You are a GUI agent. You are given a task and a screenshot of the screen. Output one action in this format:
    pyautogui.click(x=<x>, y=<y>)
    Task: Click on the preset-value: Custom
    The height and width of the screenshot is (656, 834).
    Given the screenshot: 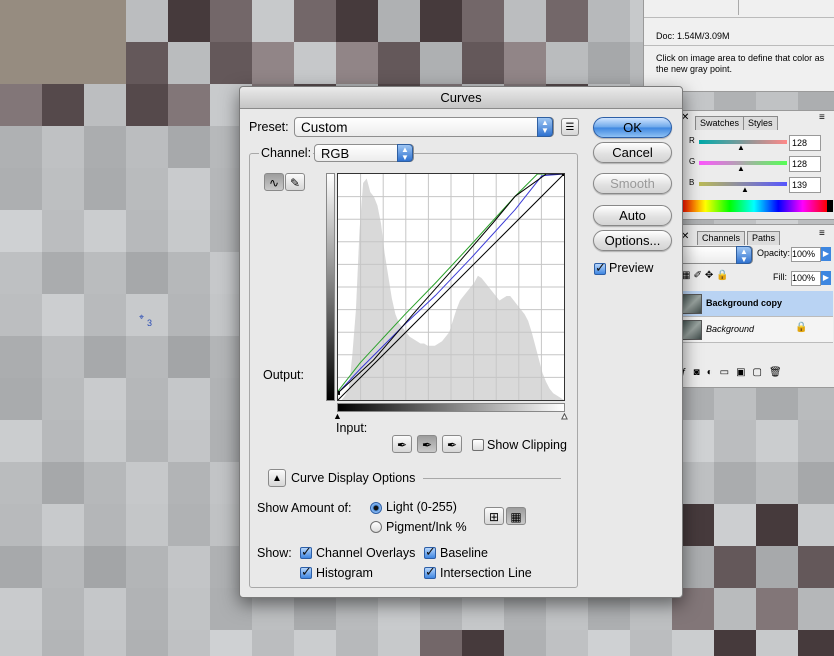 What is the action you would take?
    pyautogui.click(x=324, y=127)
    